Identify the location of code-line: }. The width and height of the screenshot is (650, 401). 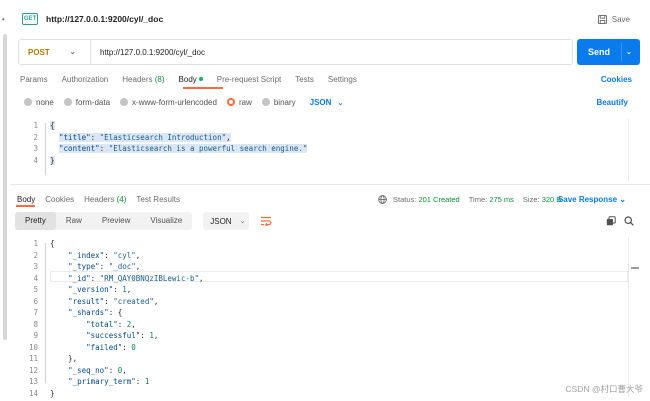
(52, 393).